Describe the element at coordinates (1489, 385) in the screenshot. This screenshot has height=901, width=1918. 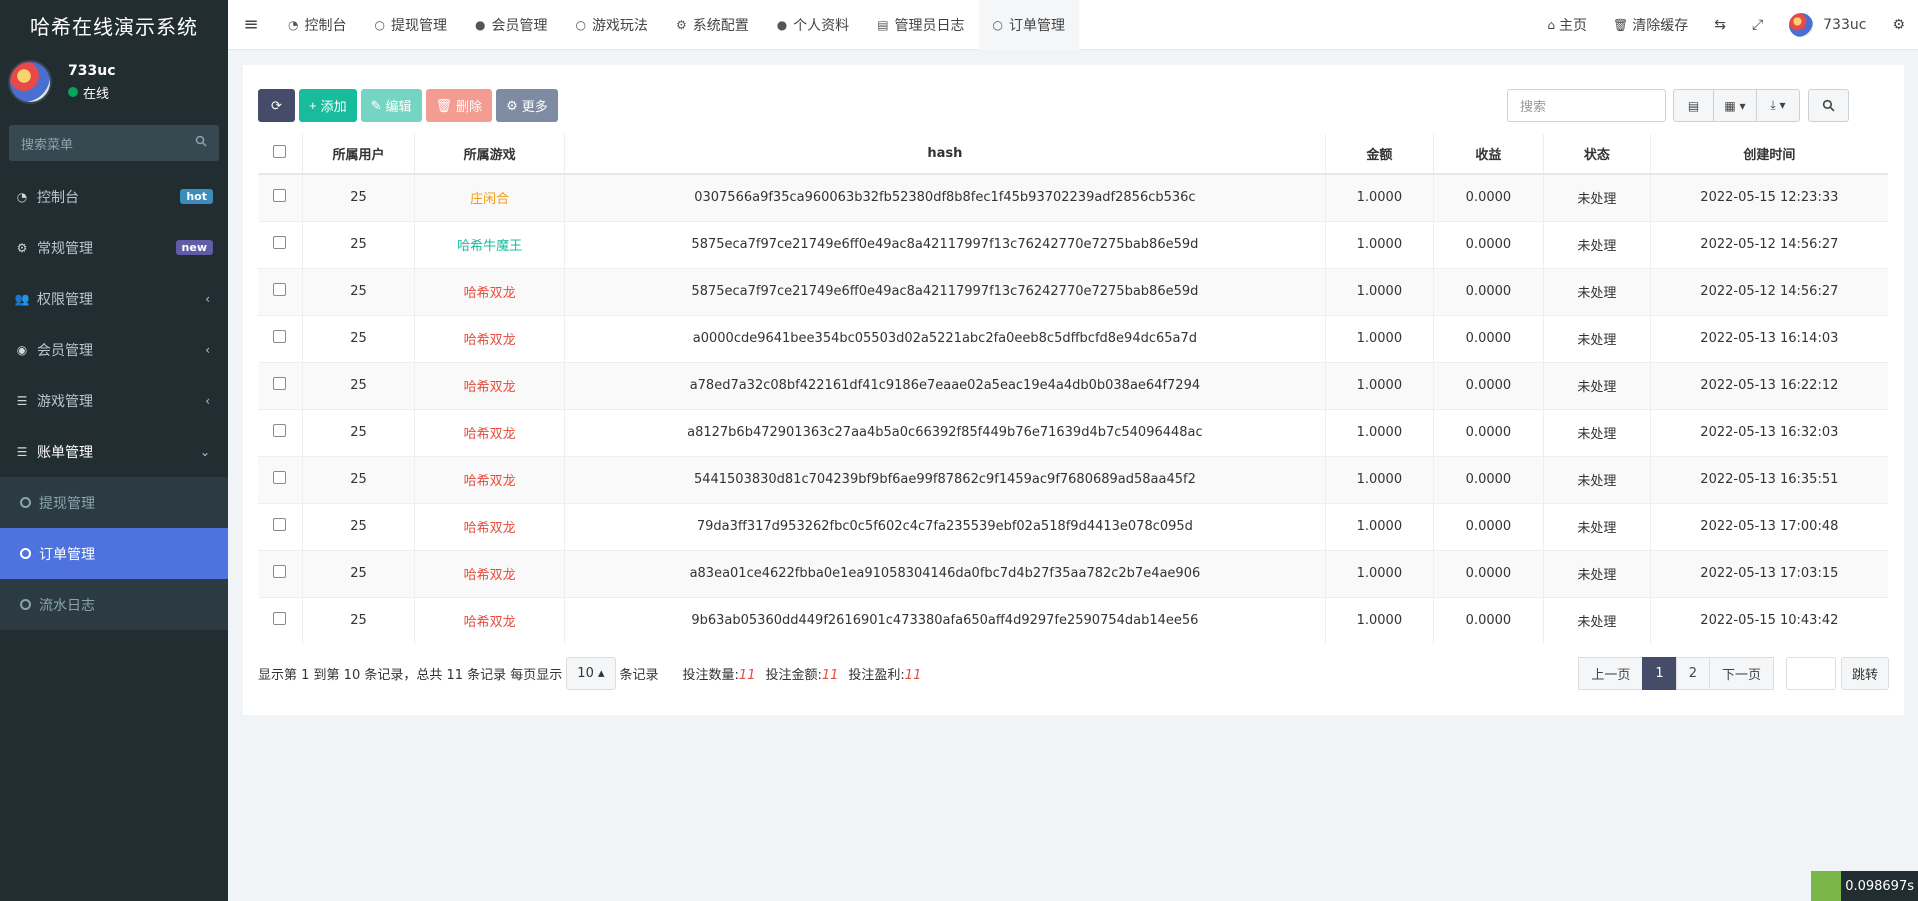
I see `cell-profit: 0.0000` at that location.